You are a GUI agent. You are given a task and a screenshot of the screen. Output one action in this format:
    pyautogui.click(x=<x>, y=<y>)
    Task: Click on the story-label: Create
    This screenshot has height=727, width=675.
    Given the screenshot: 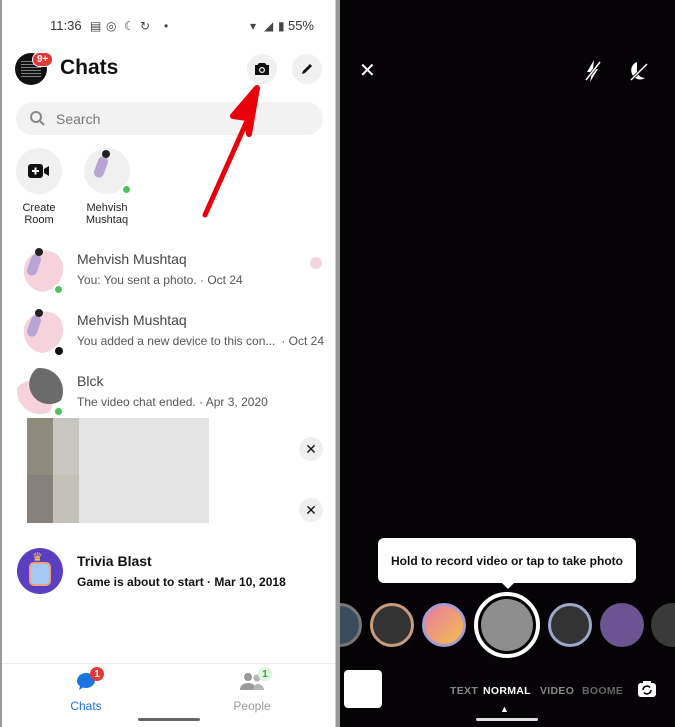 What is the action you would take?
    pyautogui.click(x=39, y=208)
    